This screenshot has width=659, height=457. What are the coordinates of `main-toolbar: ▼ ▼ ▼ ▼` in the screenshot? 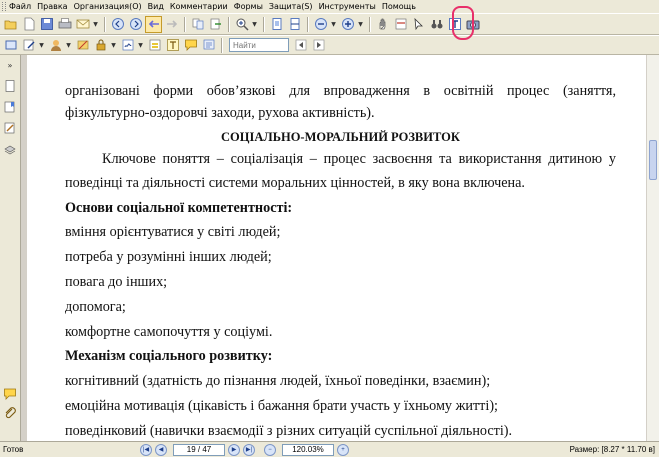 It's located at (329, 24).